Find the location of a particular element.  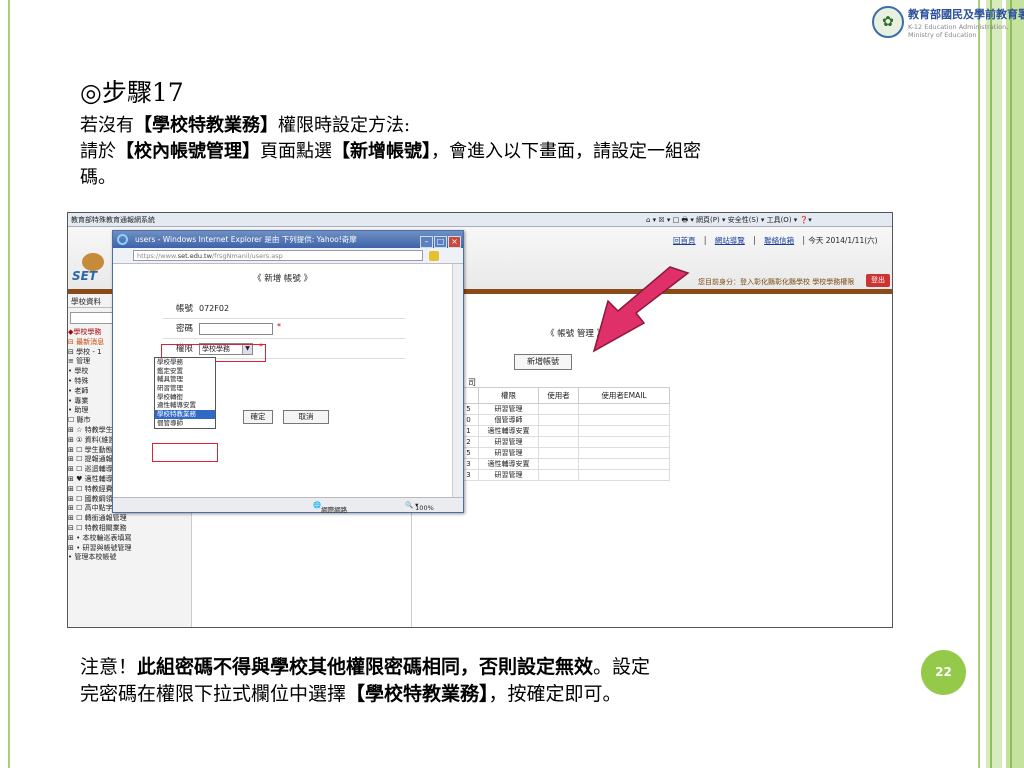

page-number-badge: 22 is located at coordinates (943, 672).